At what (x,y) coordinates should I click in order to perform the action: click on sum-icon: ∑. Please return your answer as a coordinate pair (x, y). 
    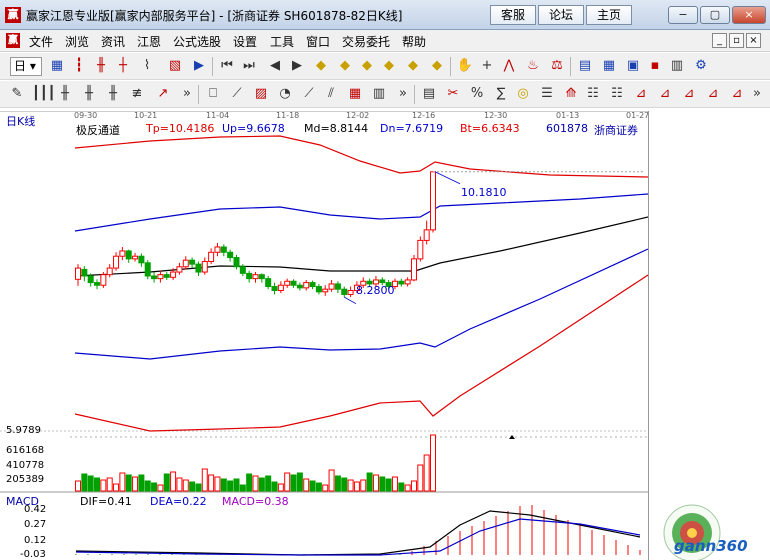
    Looking at the image, I should click on (501, 94).